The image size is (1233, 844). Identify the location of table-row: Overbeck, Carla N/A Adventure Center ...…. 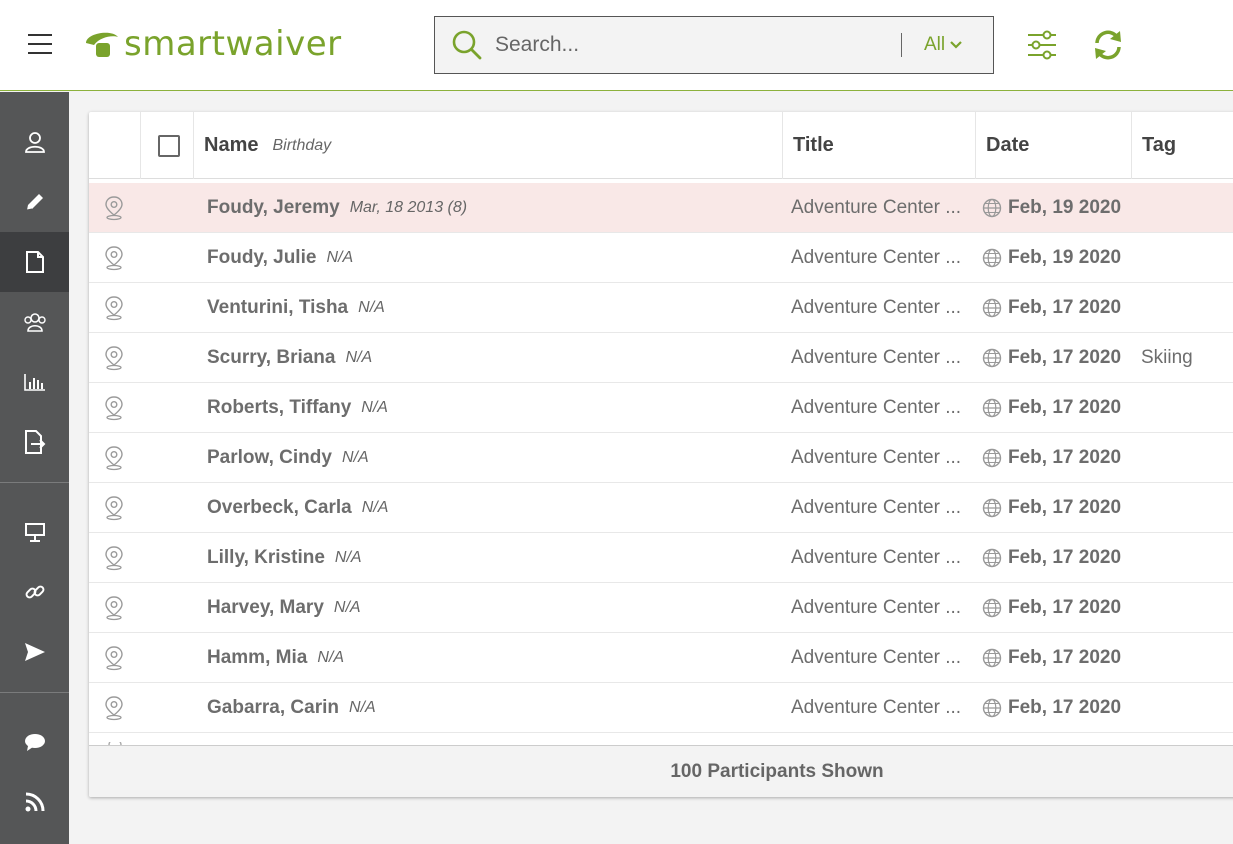
(661, 508).